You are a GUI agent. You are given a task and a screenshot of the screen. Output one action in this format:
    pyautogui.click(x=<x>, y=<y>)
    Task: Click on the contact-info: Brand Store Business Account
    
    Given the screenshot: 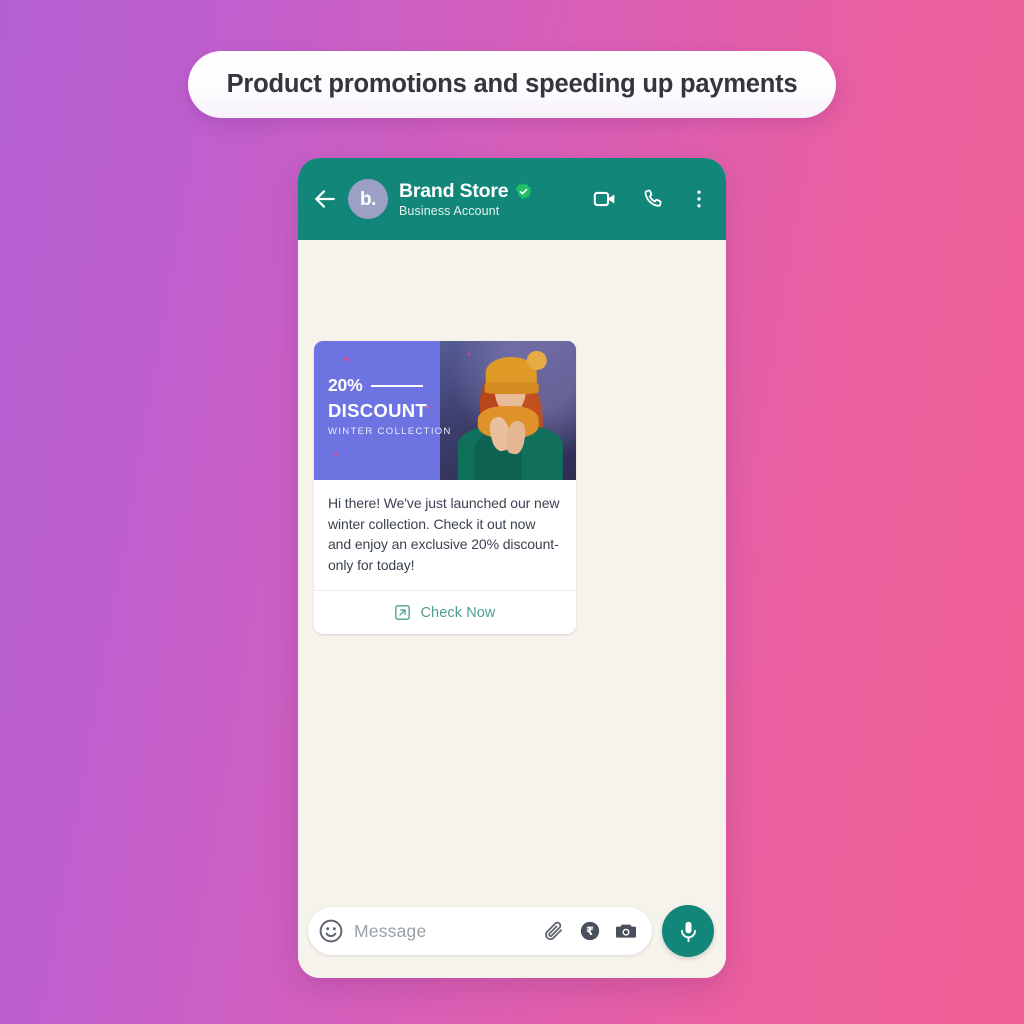 What is the action you would take?
    pyautogui.click(x=491, y=199)
    